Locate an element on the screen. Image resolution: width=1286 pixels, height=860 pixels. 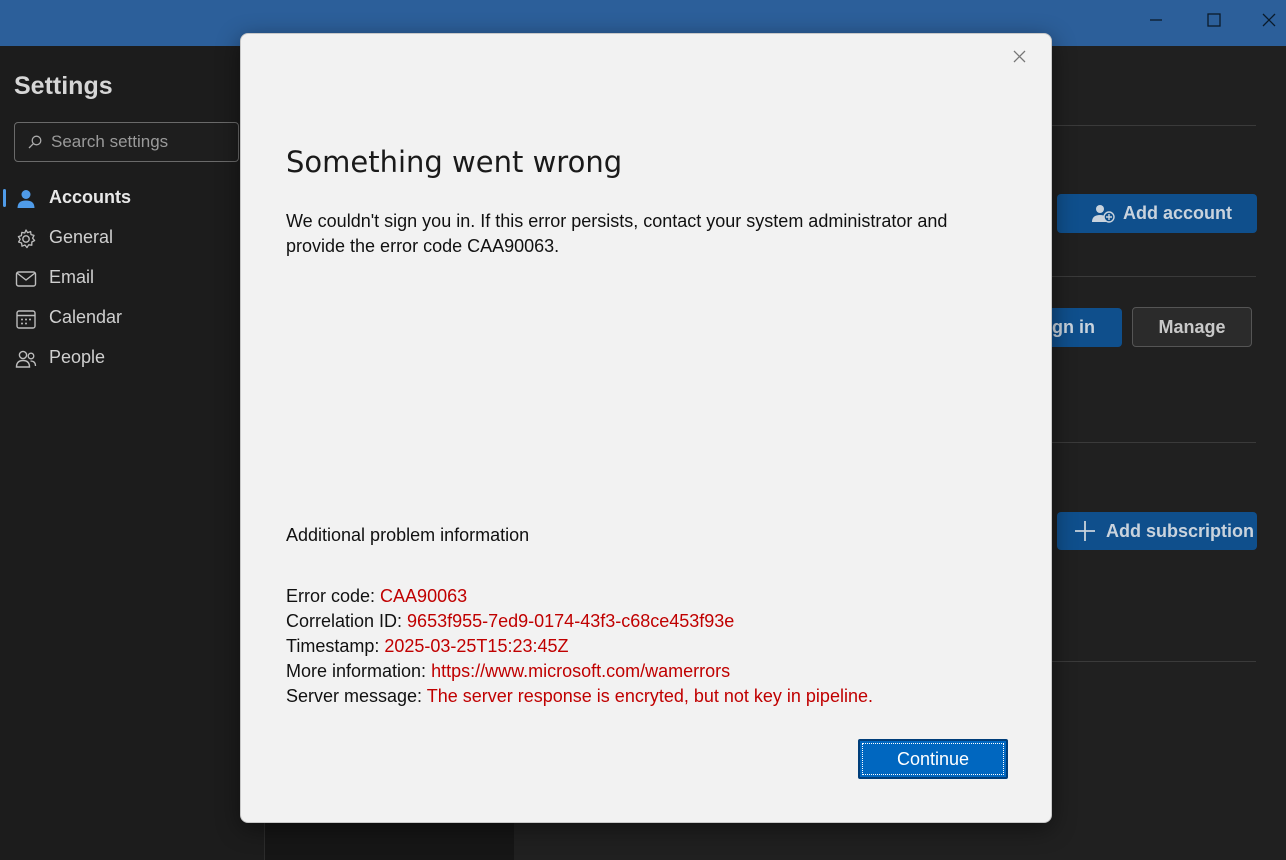
sidebar-item-label: People is located at coordinates (77, 357).